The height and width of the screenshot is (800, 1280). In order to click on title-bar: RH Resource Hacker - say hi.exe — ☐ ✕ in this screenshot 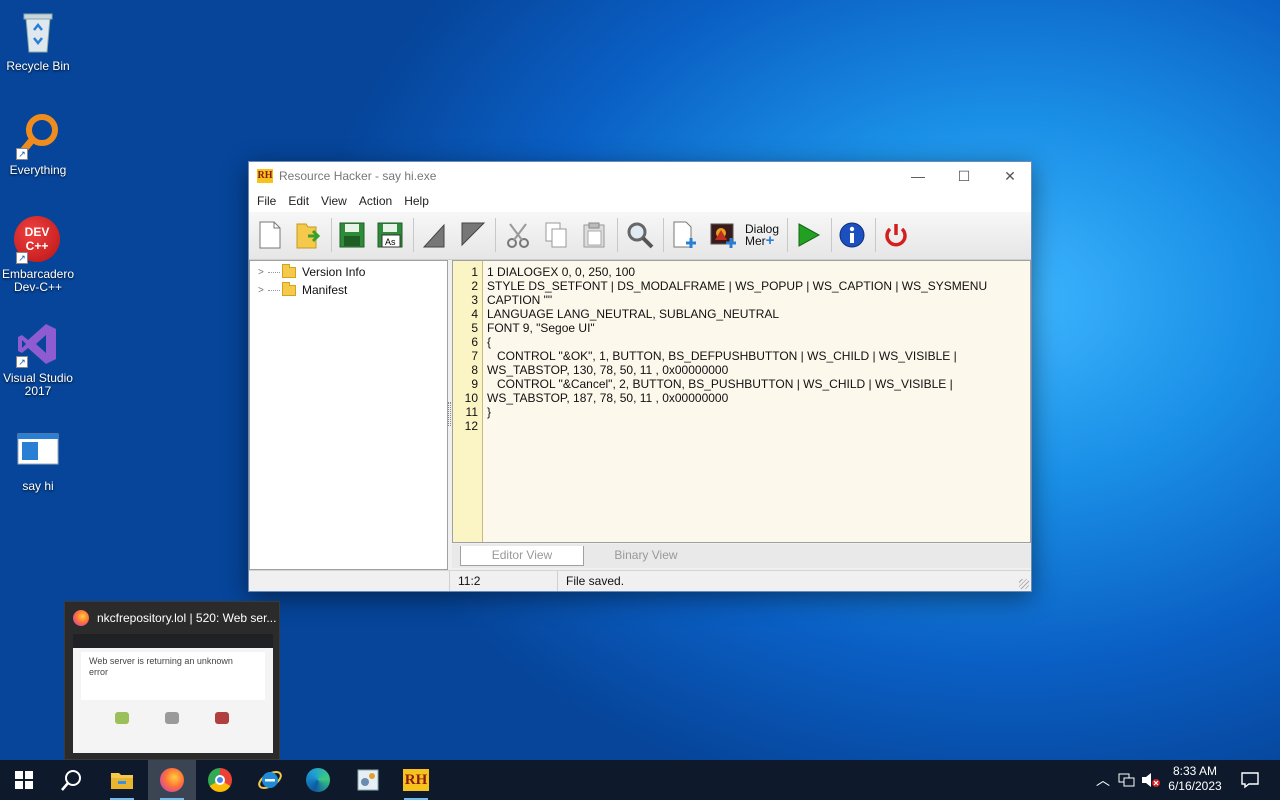, I will do `click(640, 176)`.